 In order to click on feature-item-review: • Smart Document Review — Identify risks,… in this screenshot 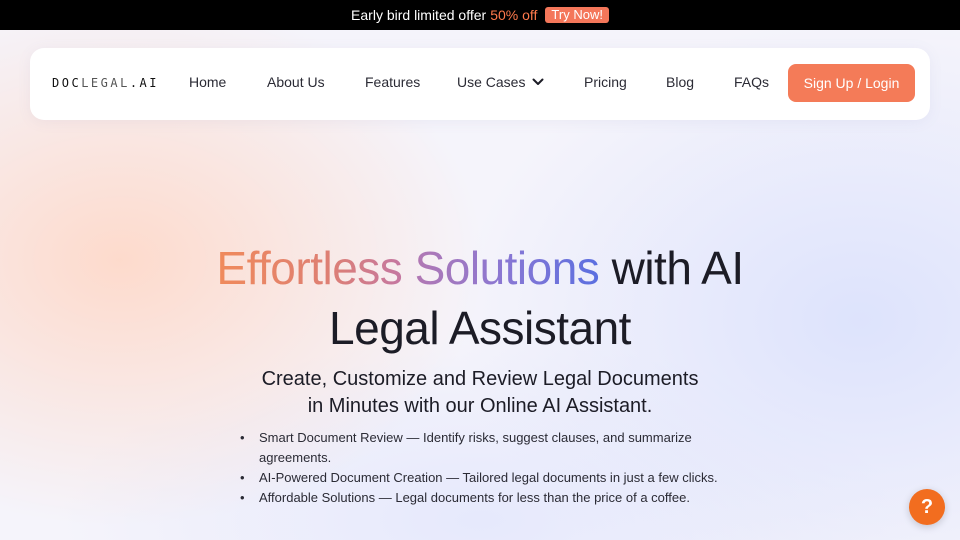, I will do `click(485, 448)`.